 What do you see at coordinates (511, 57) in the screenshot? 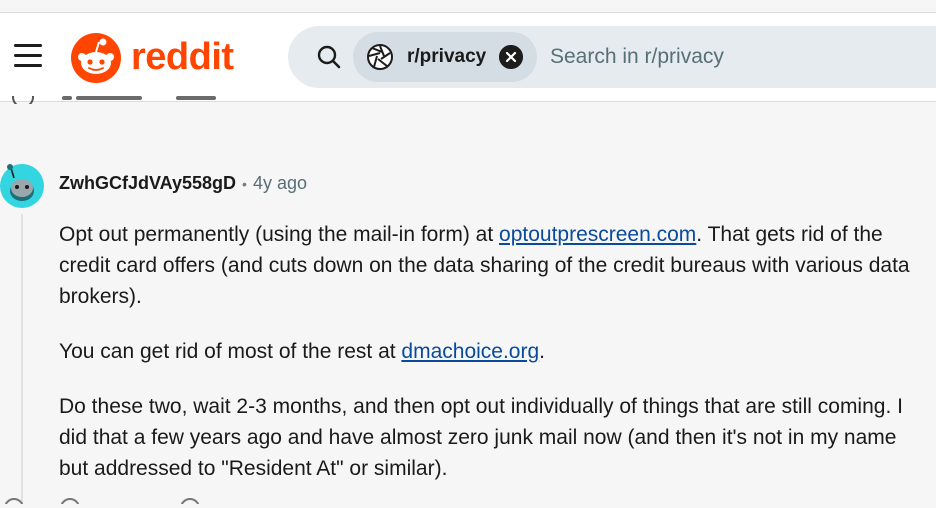
I see `close-icon` at bounding box center [511, 57].